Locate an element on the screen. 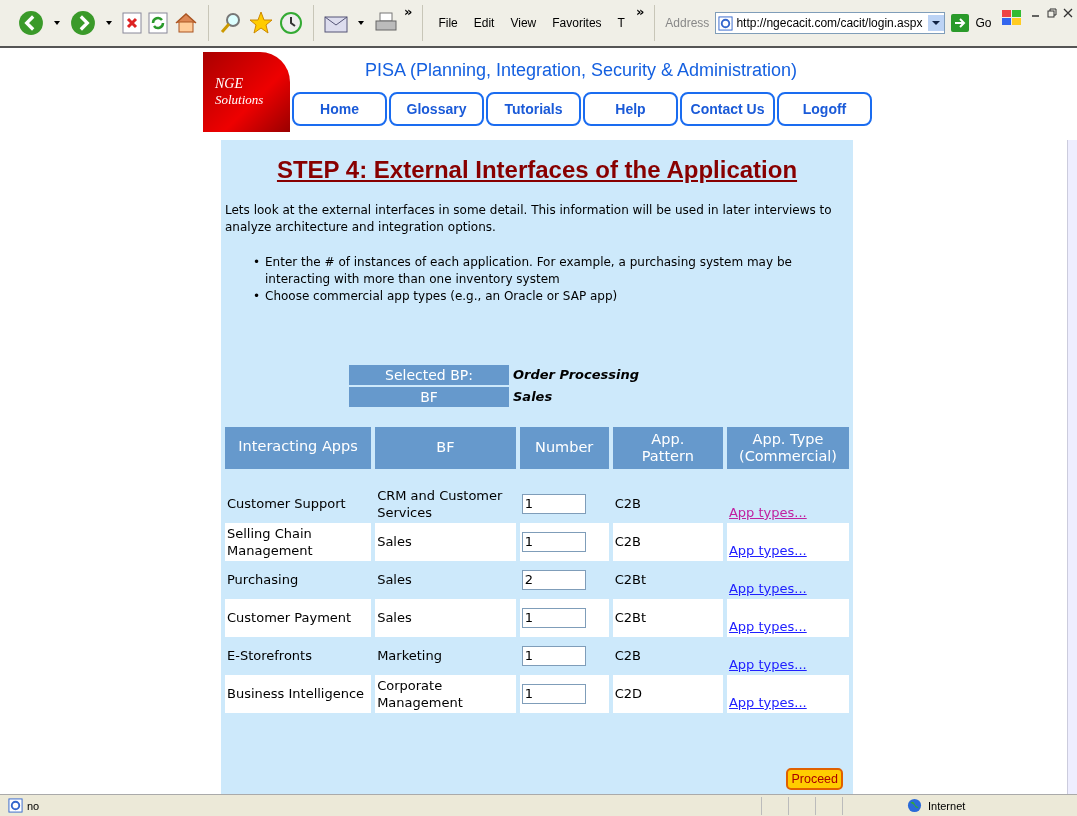  forward-icon is located at coordinates (83, 23).